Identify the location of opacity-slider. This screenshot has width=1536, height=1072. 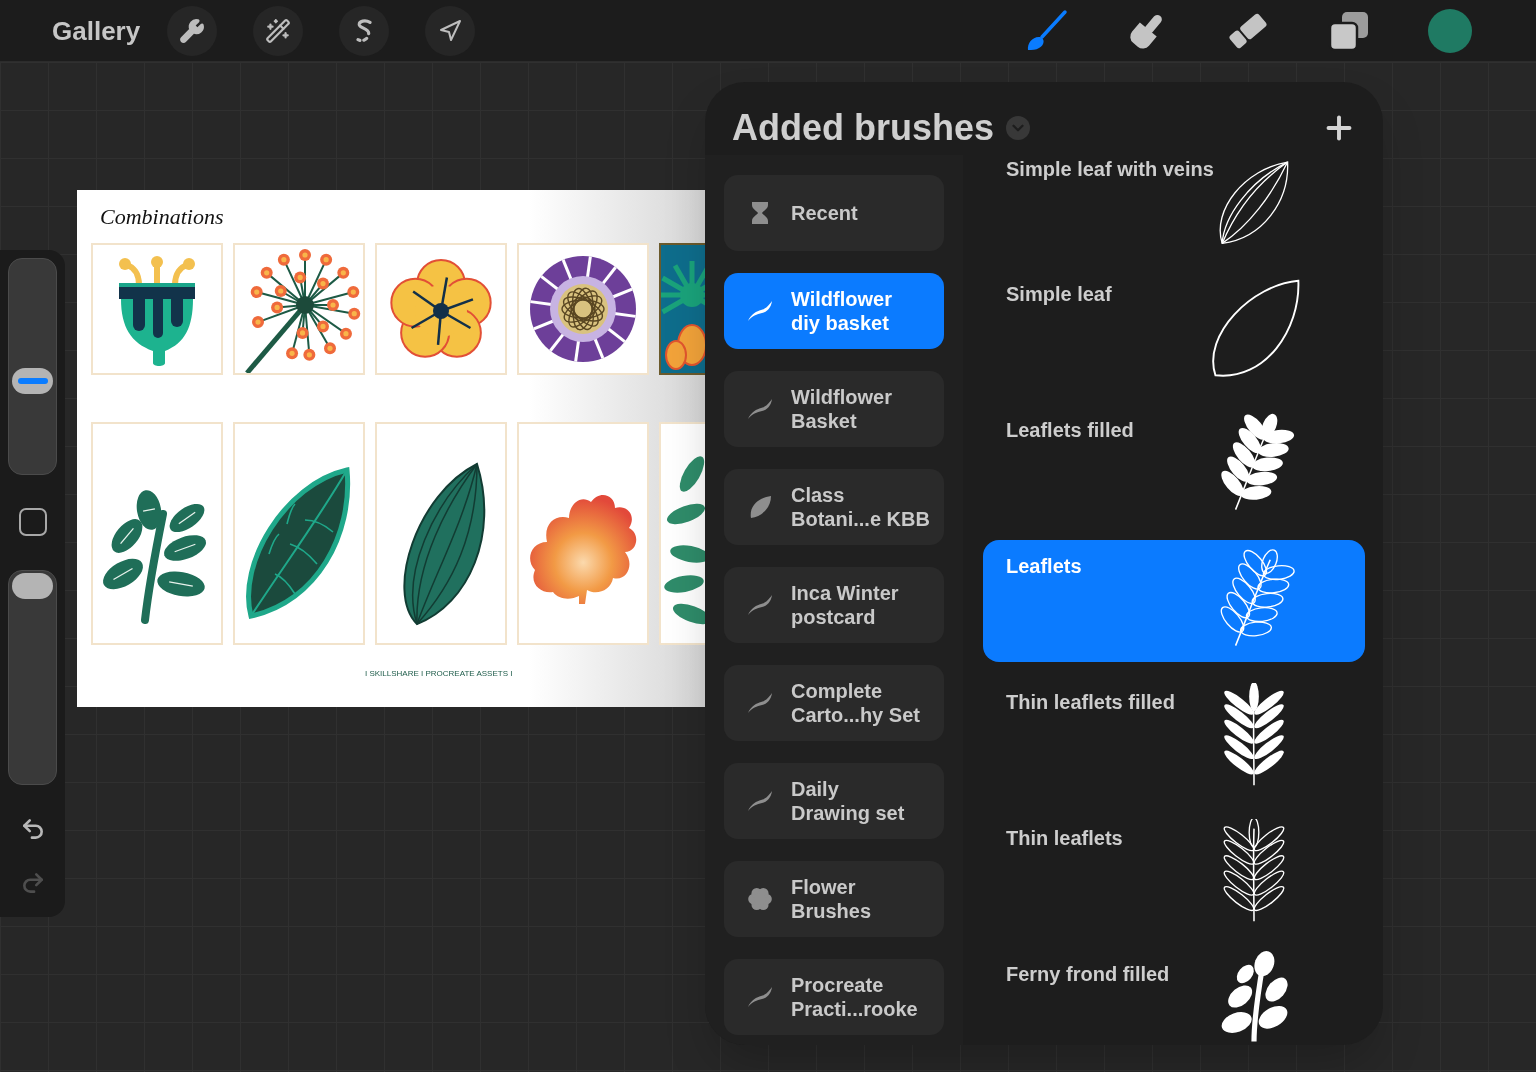
(32, 677).